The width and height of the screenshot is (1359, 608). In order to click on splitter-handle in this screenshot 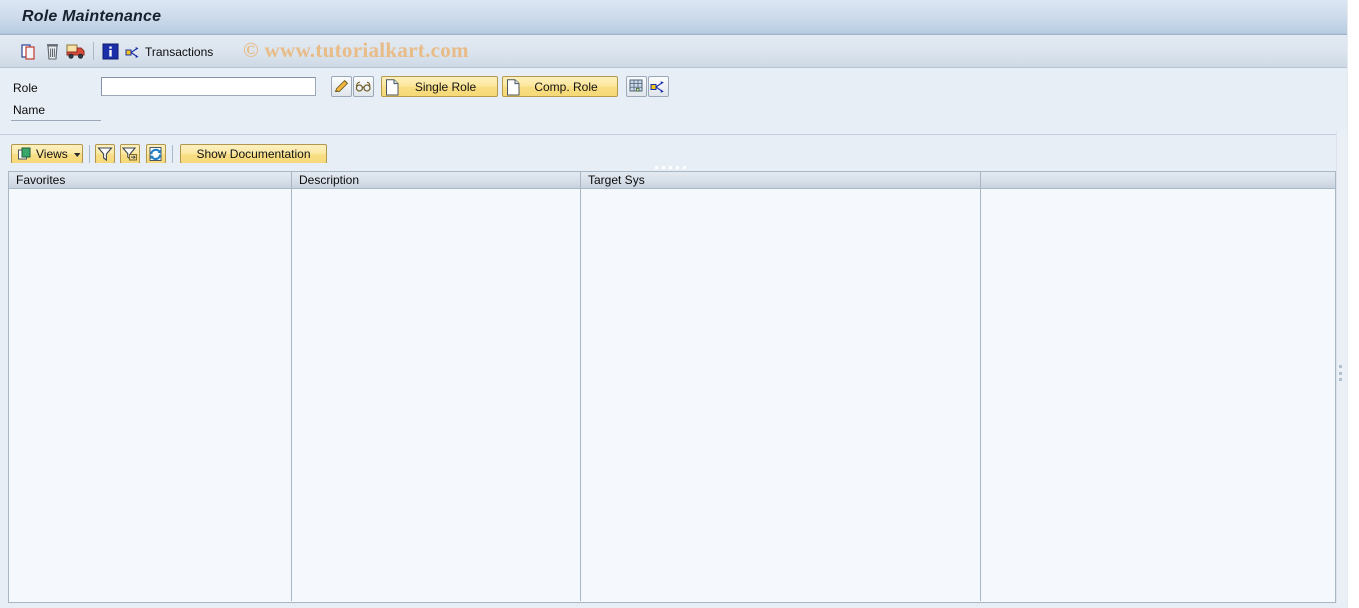, I will do `click(673, 167)`.